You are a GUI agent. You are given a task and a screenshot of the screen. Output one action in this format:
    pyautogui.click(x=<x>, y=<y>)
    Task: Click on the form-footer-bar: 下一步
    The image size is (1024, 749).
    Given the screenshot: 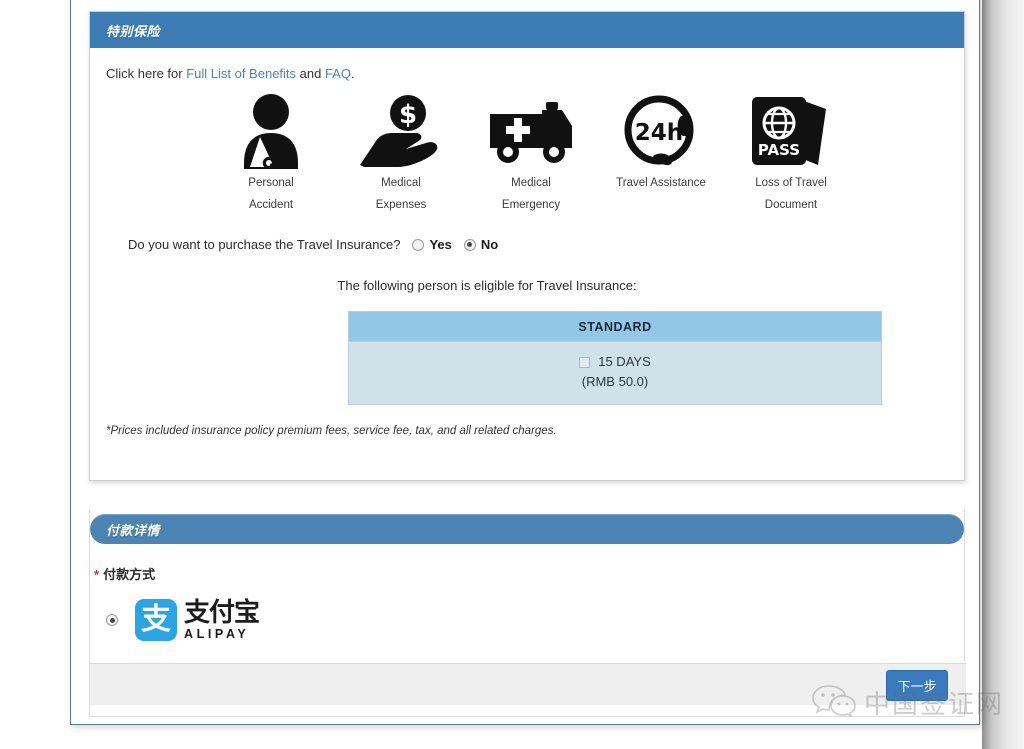 What is the action you would take?
    pyautogui.click(x=528, y=683)
    